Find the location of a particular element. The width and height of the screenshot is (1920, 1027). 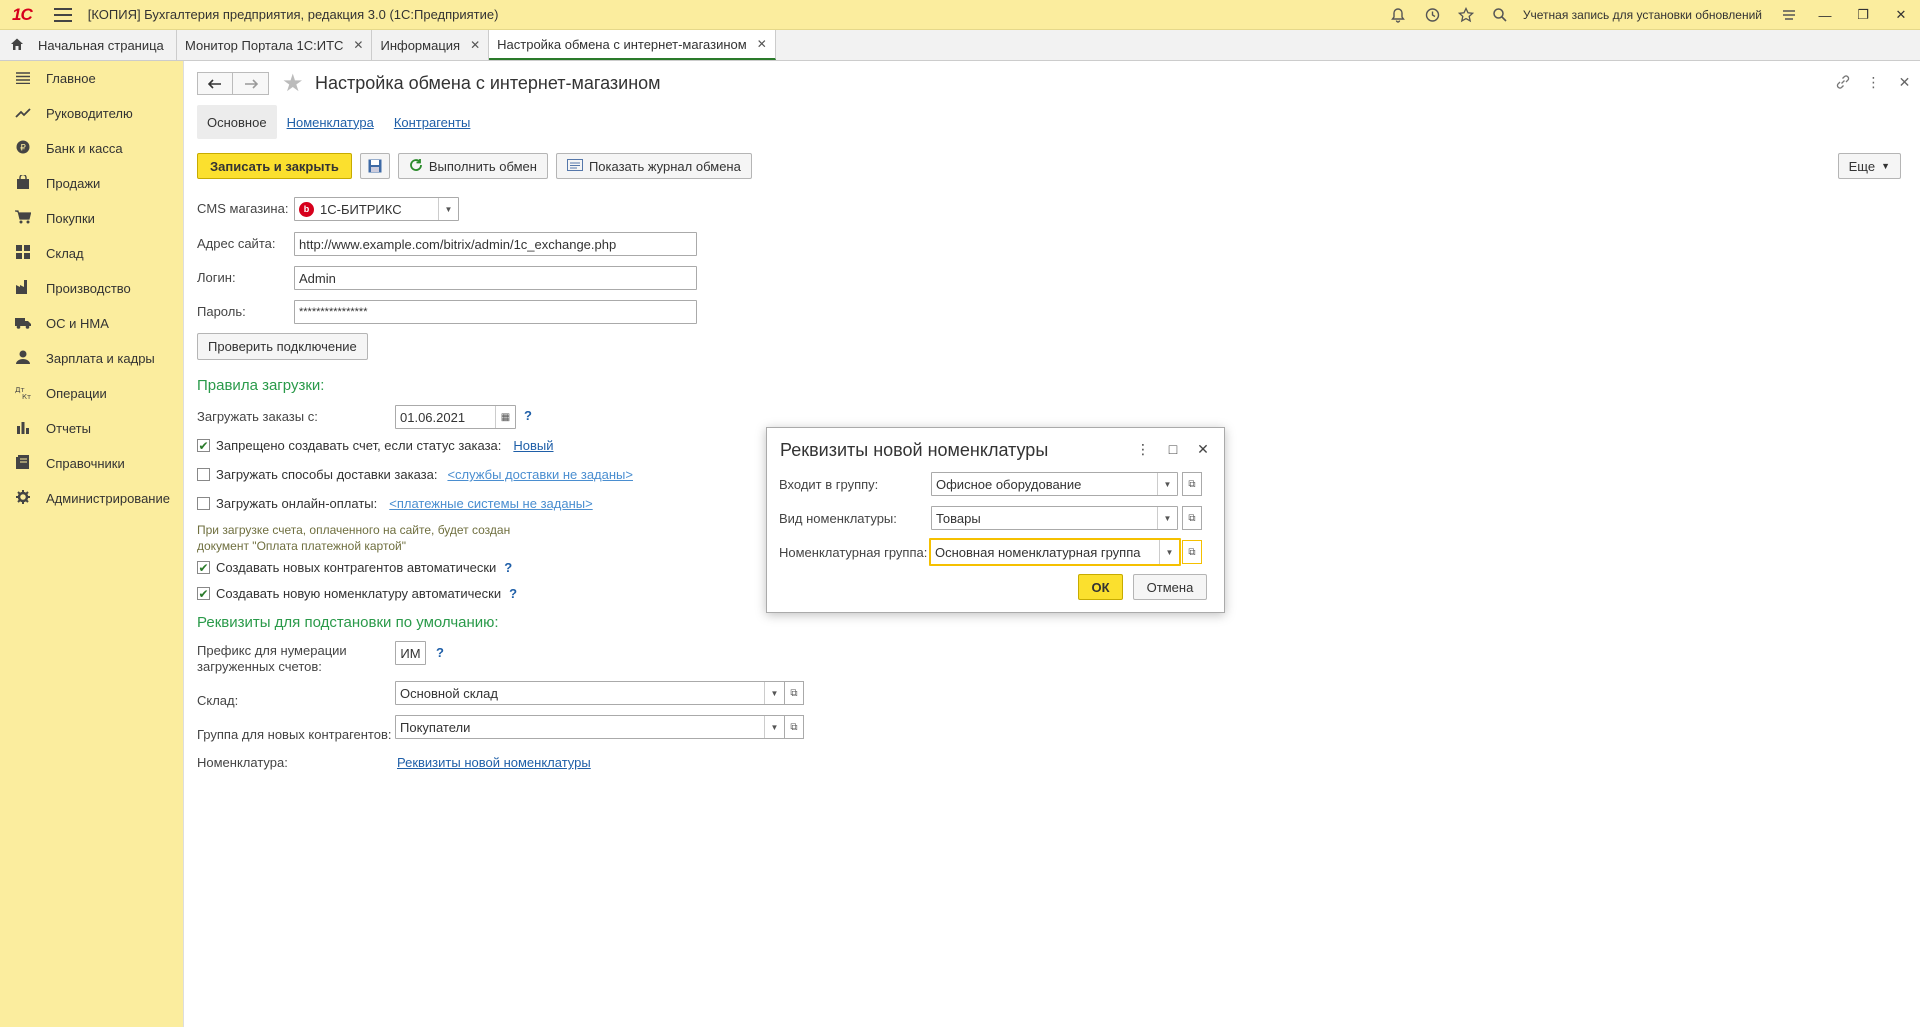

sidebar-item-manager: Руководителю is located at coordinates (91, 113).